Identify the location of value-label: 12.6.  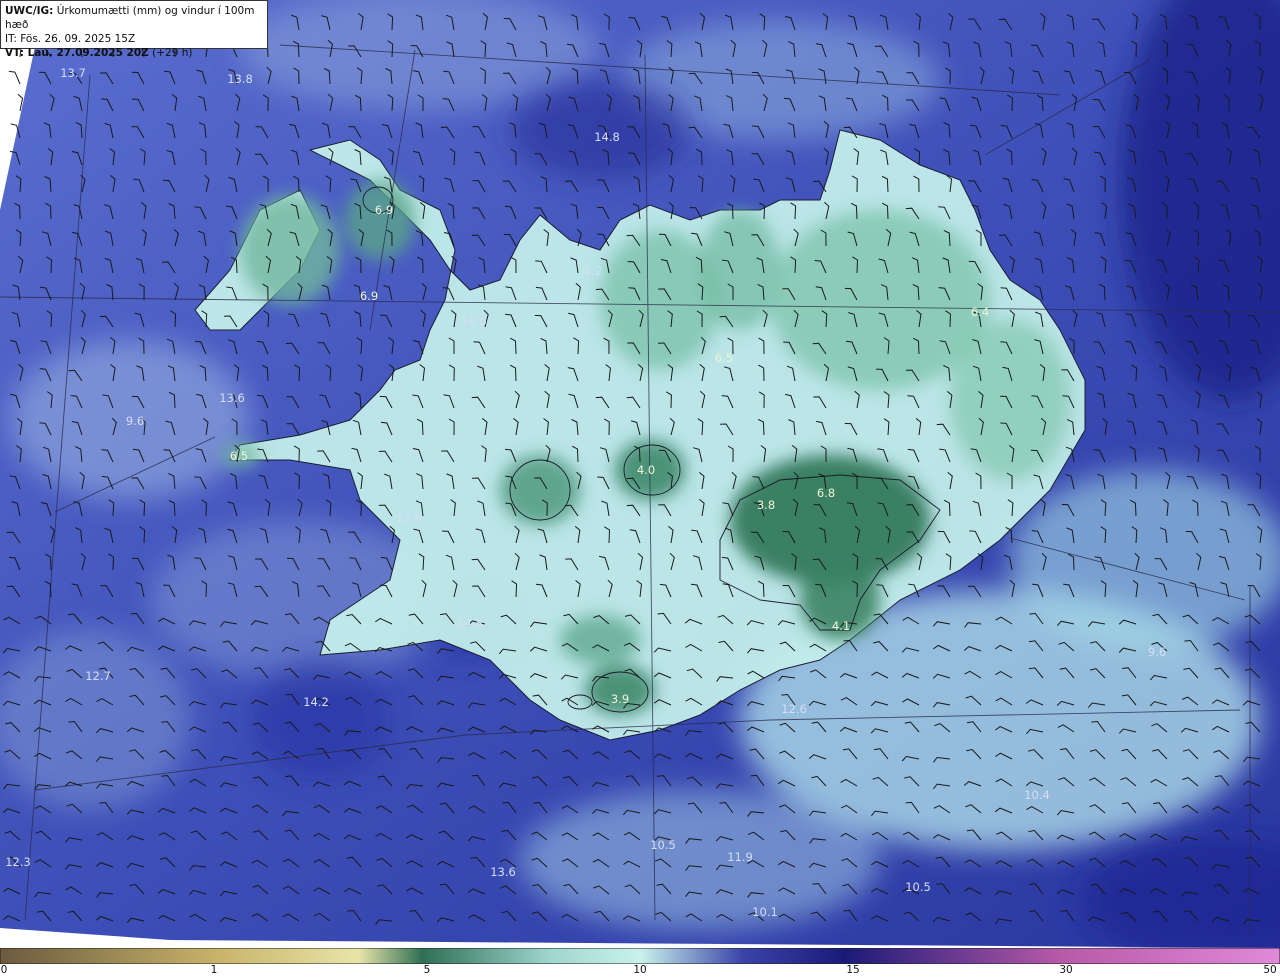
(794, 709).